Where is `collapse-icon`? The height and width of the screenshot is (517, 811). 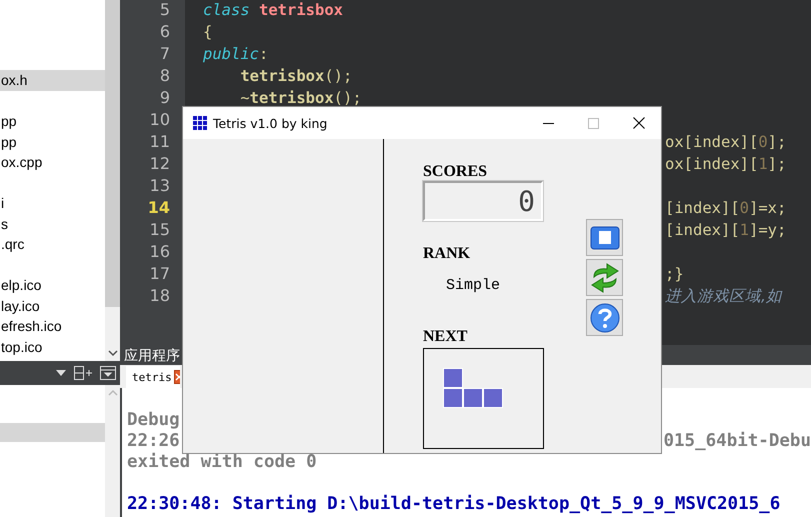 collapse-icon is located at coordinates (108, 373).